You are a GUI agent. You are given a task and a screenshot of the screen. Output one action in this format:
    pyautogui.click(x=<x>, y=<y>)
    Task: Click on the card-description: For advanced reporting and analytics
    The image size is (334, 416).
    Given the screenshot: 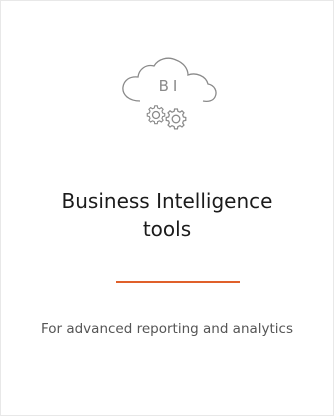 What is the action you would take?
    pyautogui.click(x=167, y=329)
    